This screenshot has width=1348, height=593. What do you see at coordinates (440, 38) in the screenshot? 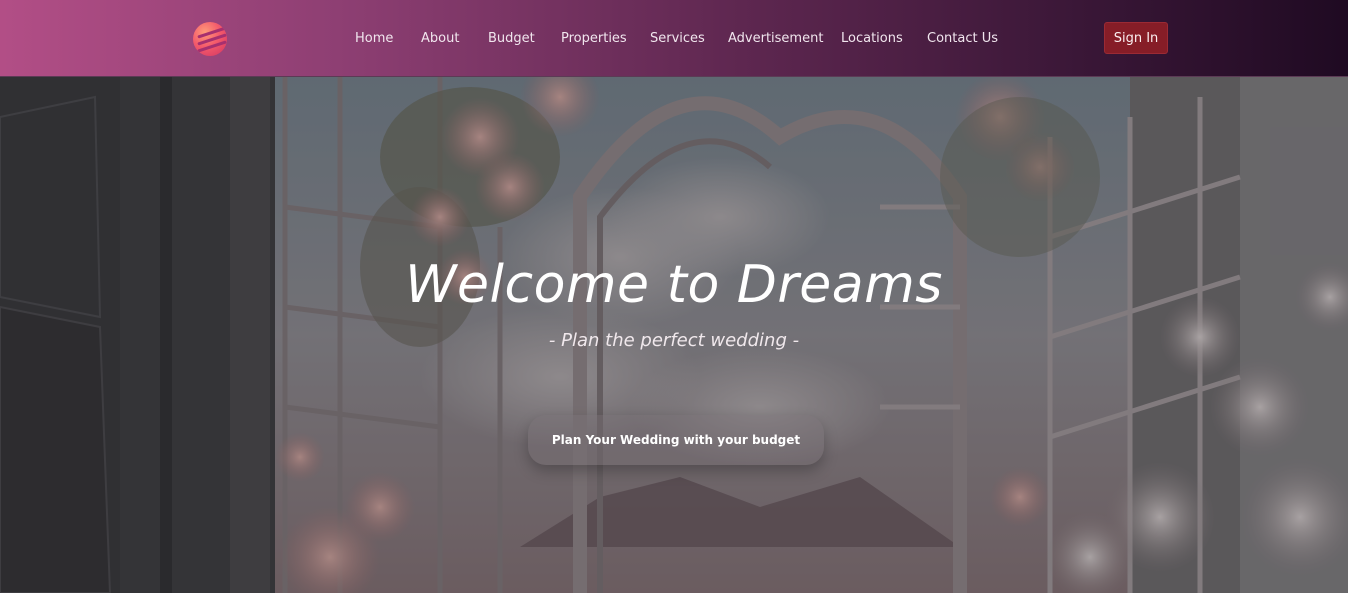
I see `nav-about: About` at bounding box center [440, 38].